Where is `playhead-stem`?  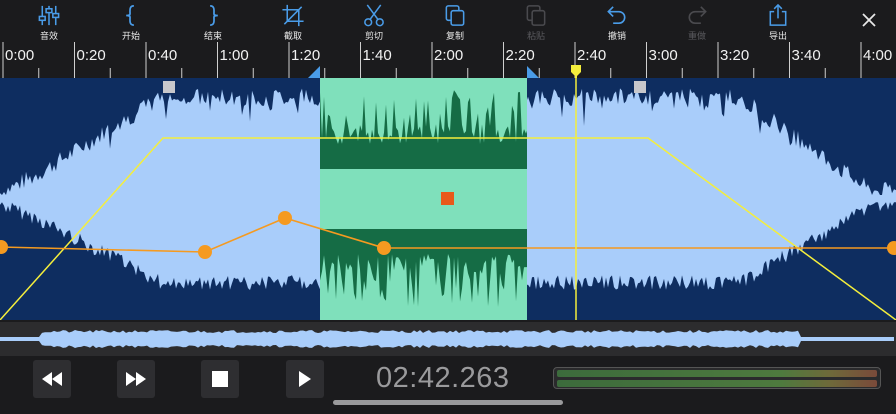
playhead-stem is located at coordinates (576, 72).